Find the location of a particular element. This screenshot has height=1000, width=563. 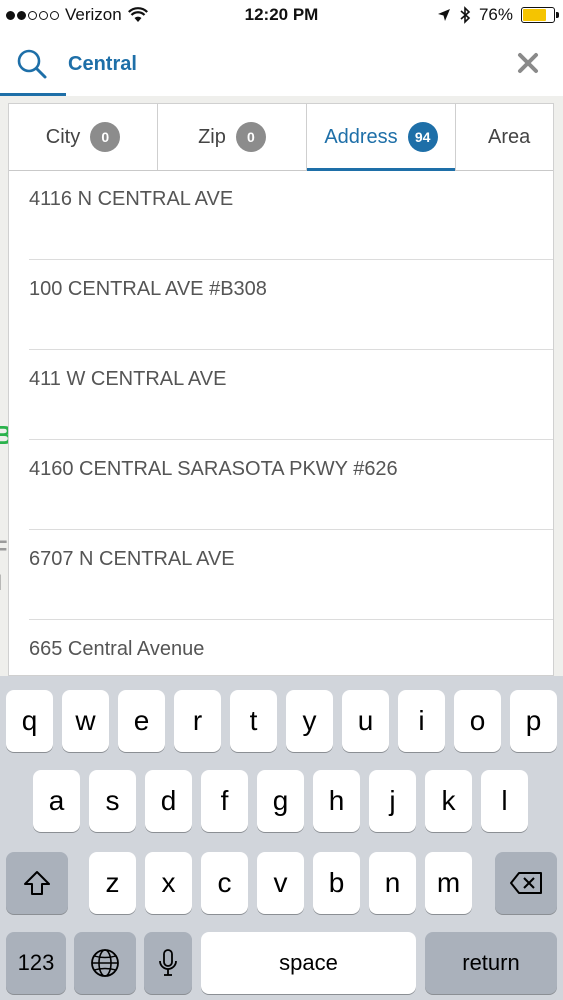

tab-label: Area is located at coordinates (509, 136).